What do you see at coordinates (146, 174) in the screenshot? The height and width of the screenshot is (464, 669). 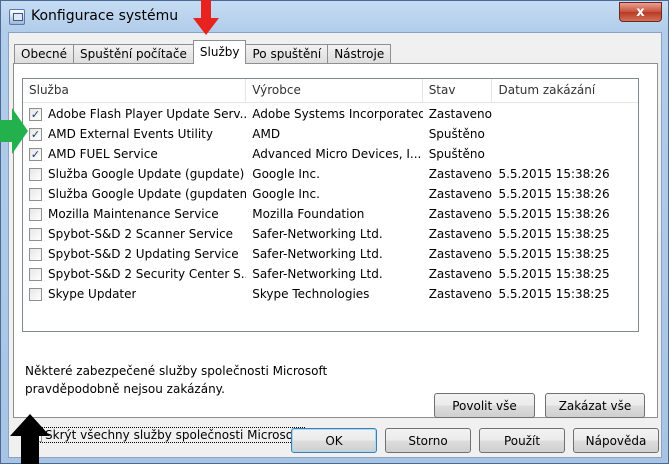 I see `service-name: Služba Google Update (gupdate)` at bounding box center [146, 174].